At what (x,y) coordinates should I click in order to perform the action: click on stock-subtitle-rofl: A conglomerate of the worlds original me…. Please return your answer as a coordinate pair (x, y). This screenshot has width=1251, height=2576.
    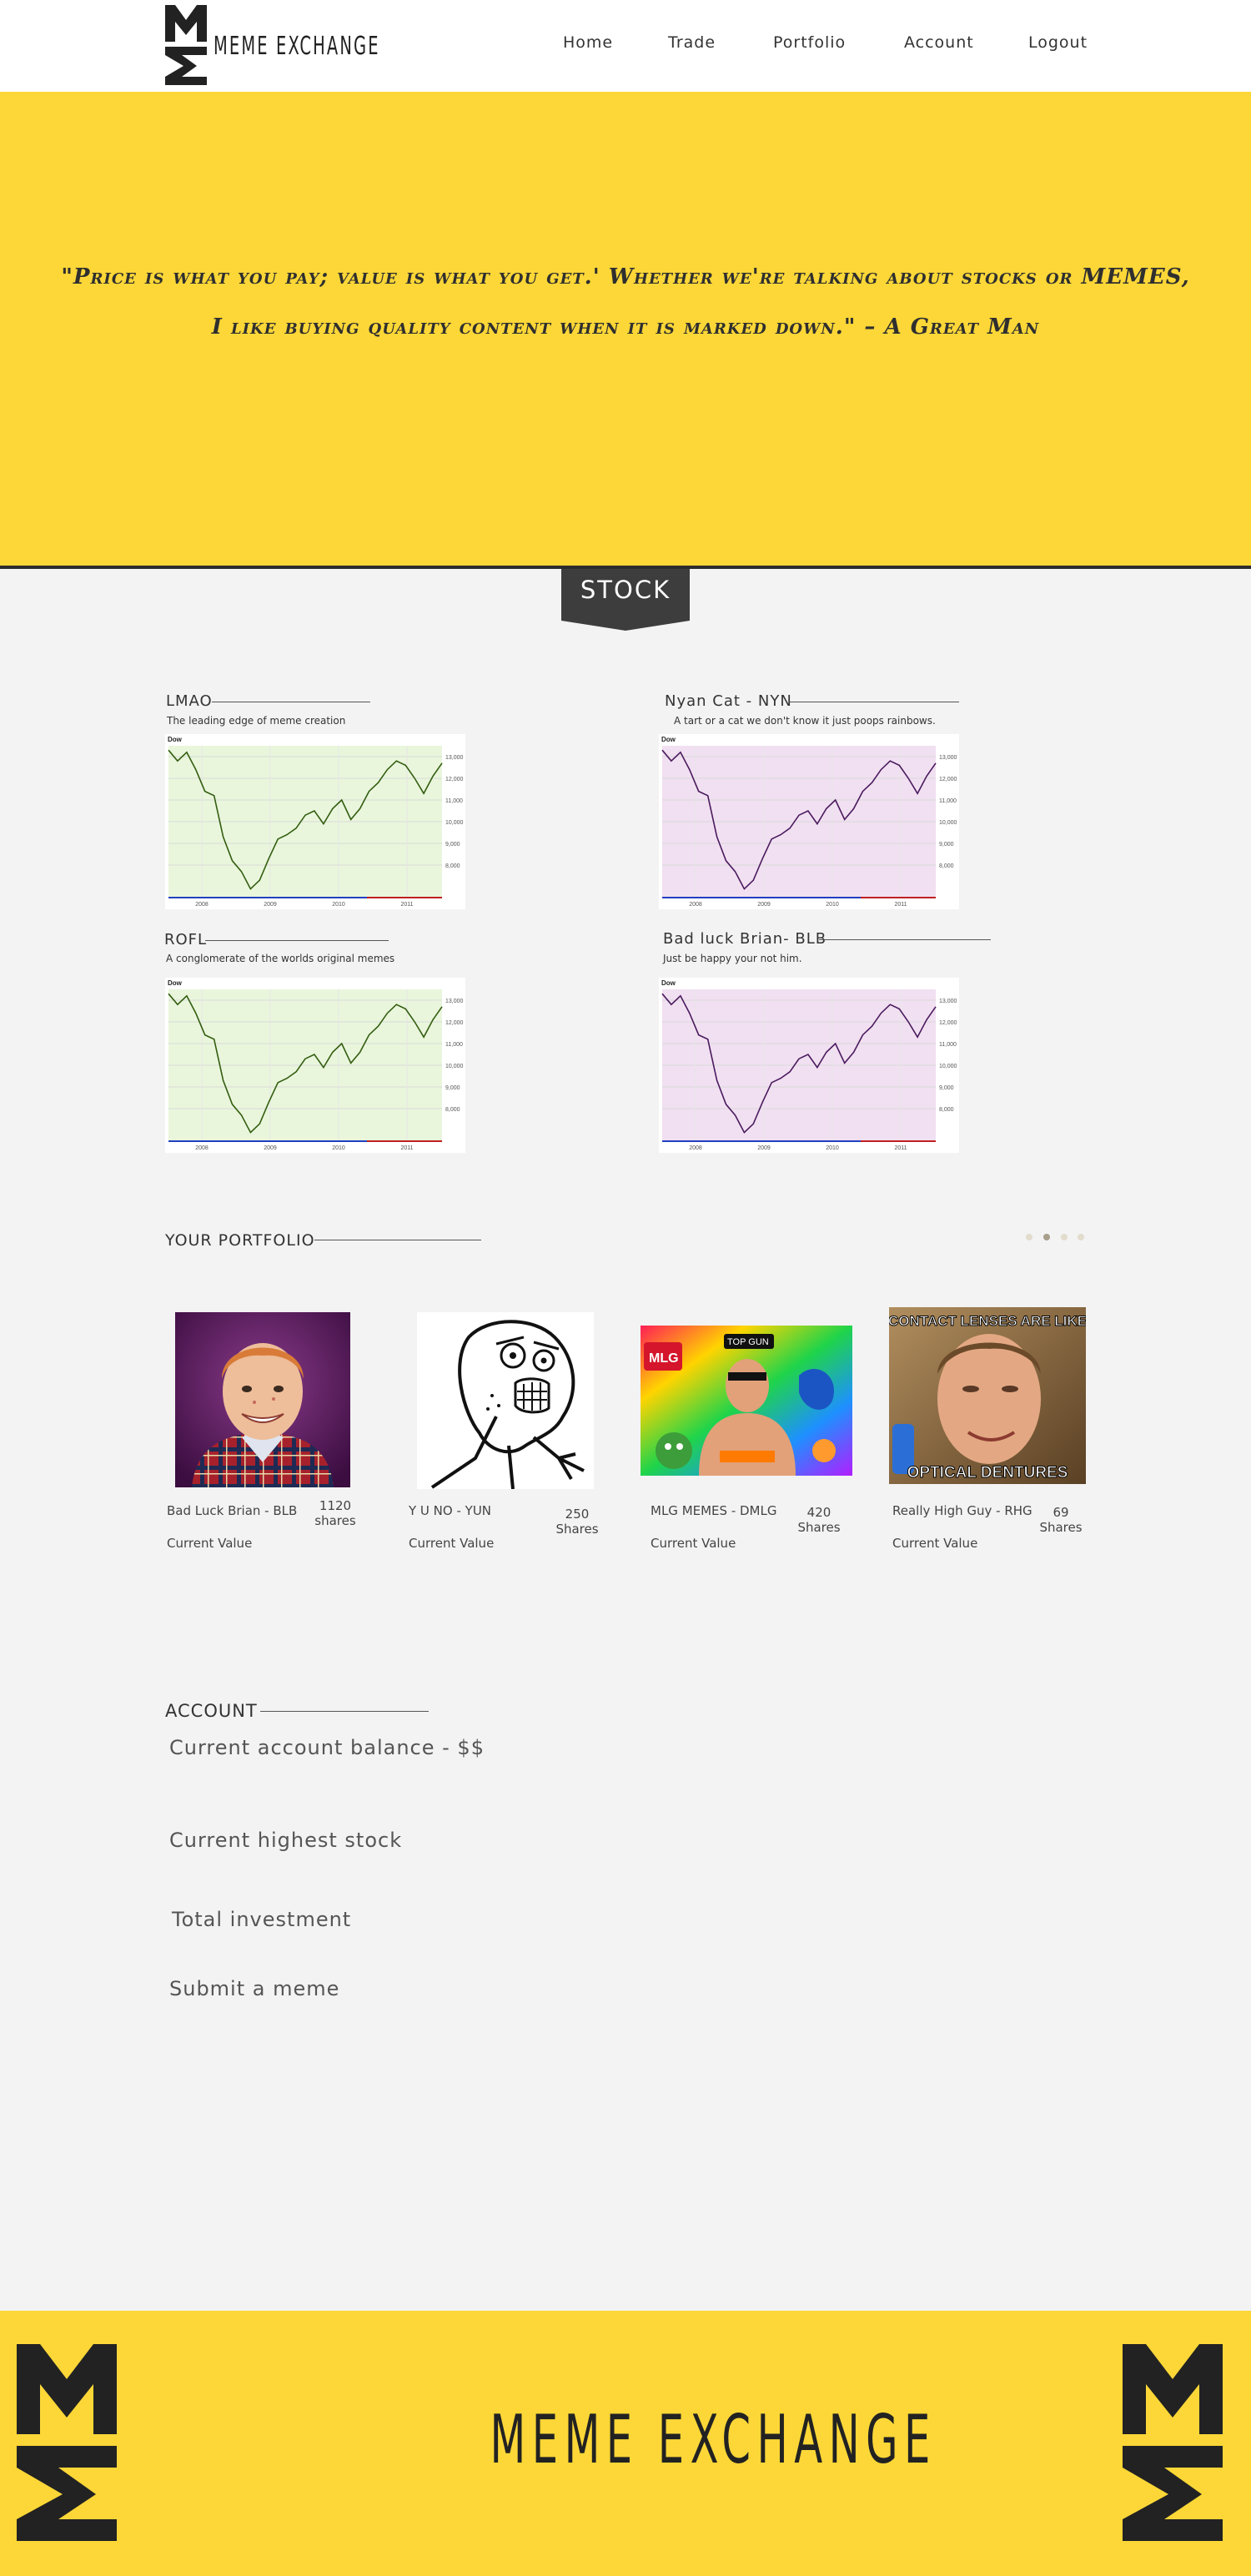
    Looking at the image, I should click on (280, 958).